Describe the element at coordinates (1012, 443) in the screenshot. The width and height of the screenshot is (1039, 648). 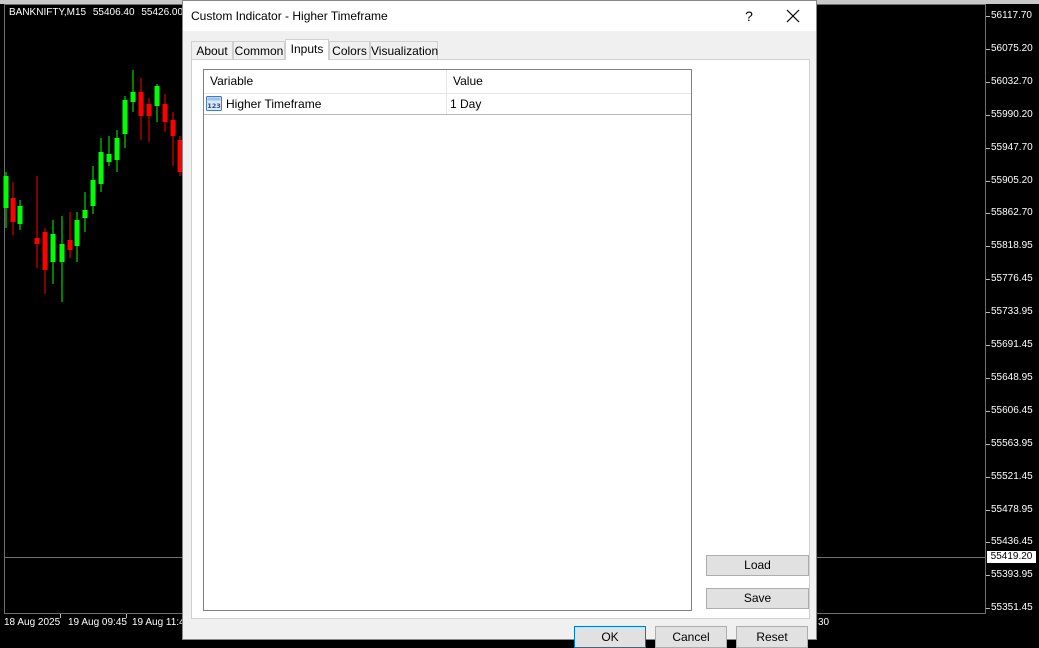
I see `price-level-label: 55563.95` at that location.